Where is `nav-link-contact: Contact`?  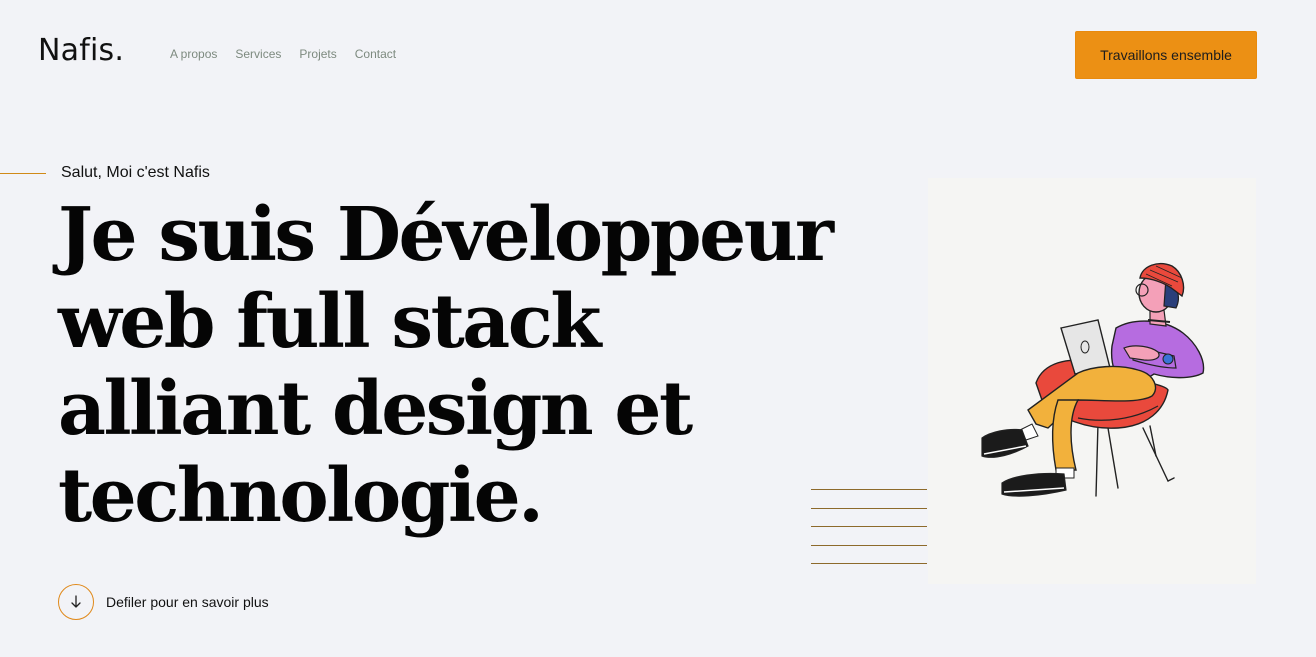
nav-link-contact: Contact is located at coordinates (375, 54).